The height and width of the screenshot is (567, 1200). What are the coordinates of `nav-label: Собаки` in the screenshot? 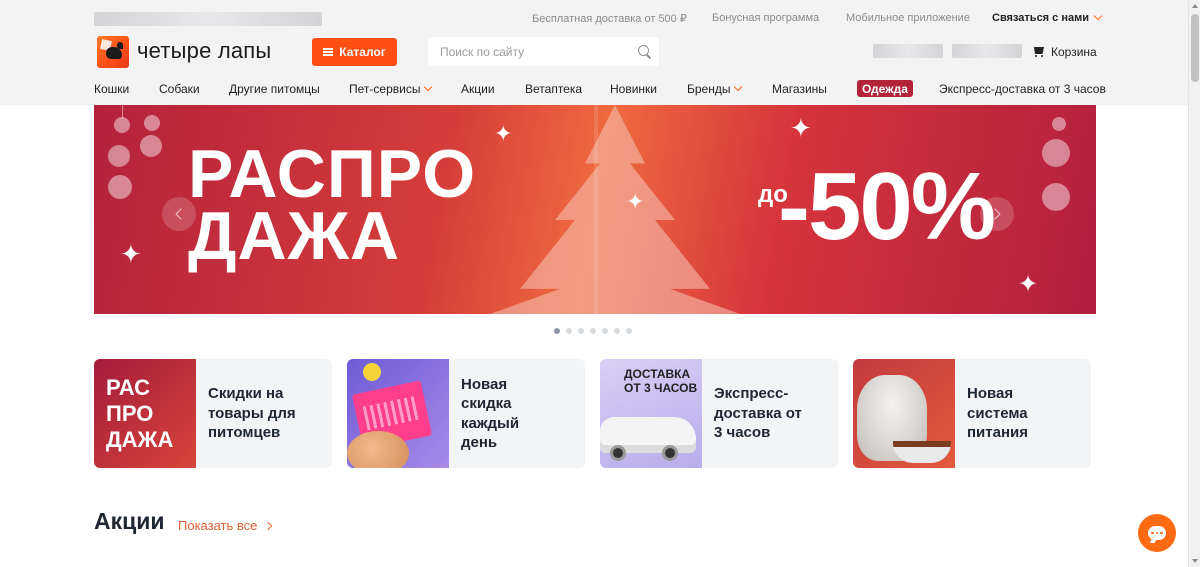 It's located at (179, 89).